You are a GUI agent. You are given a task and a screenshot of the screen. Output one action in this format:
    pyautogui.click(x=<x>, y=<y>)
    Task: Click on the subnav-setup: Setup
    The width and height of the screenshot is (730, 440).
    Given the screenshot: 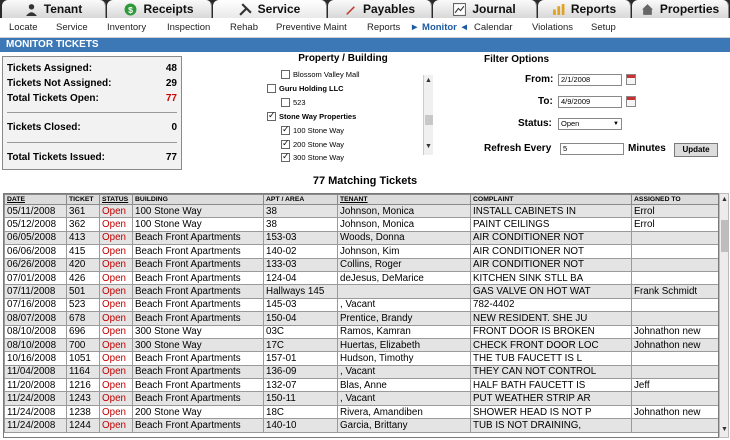 What is the action you would take?
    pyautogui.click(x=603, y=27)
    